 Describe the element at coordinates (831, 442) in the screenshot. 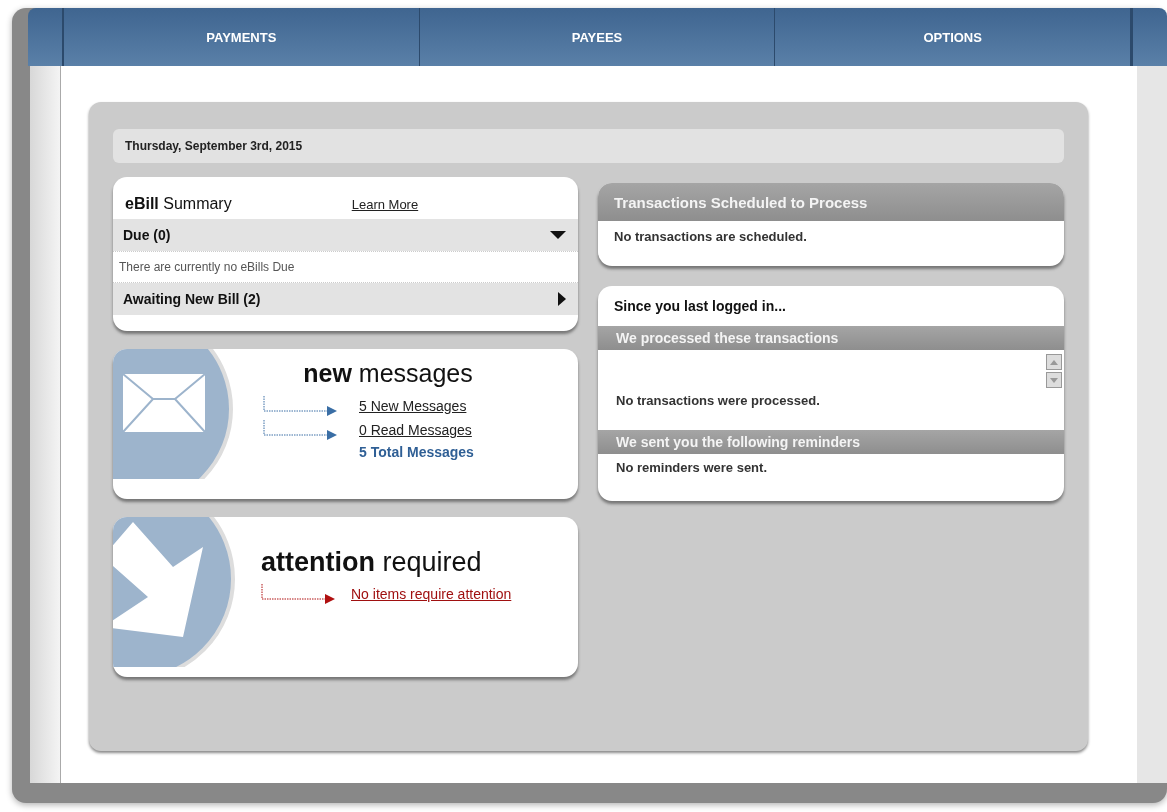

I see `section-header: We sent you the following reminders` at that location.